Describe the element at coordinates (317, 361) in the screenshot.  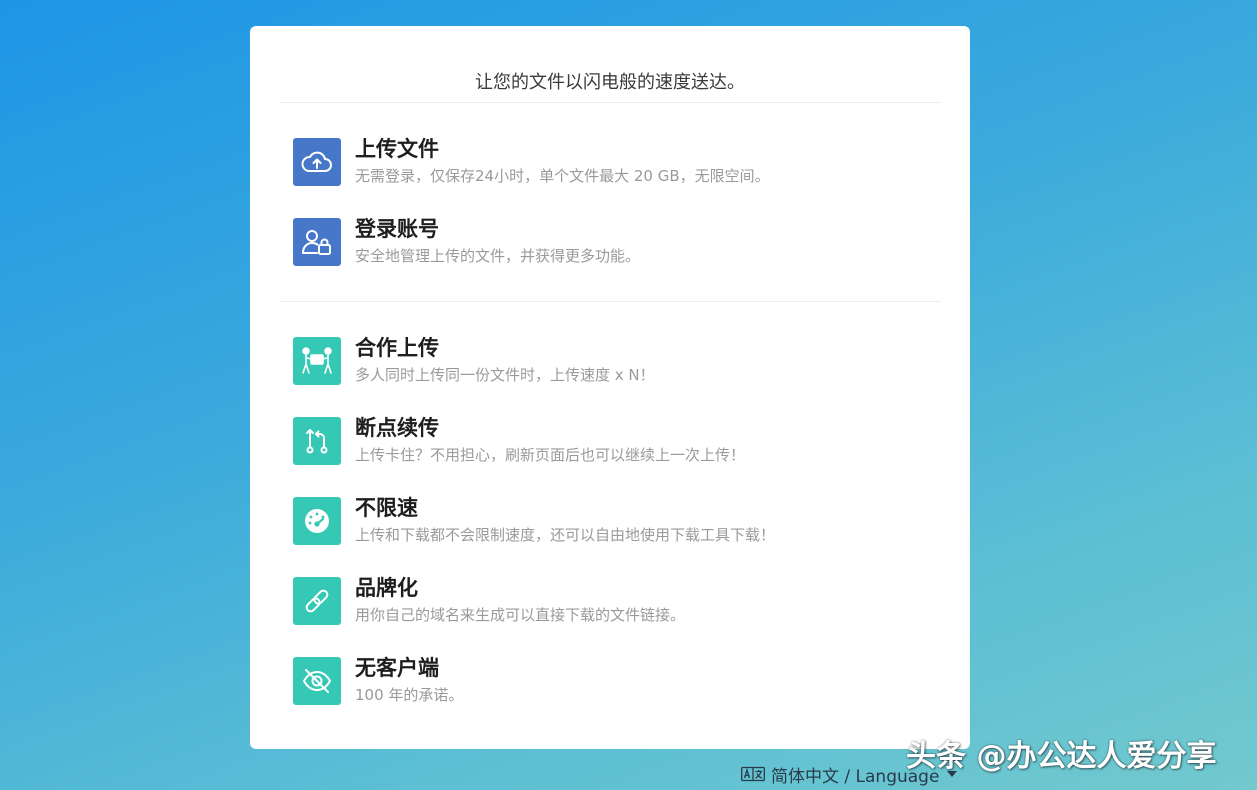
I see `people-carry-icon` at that location.